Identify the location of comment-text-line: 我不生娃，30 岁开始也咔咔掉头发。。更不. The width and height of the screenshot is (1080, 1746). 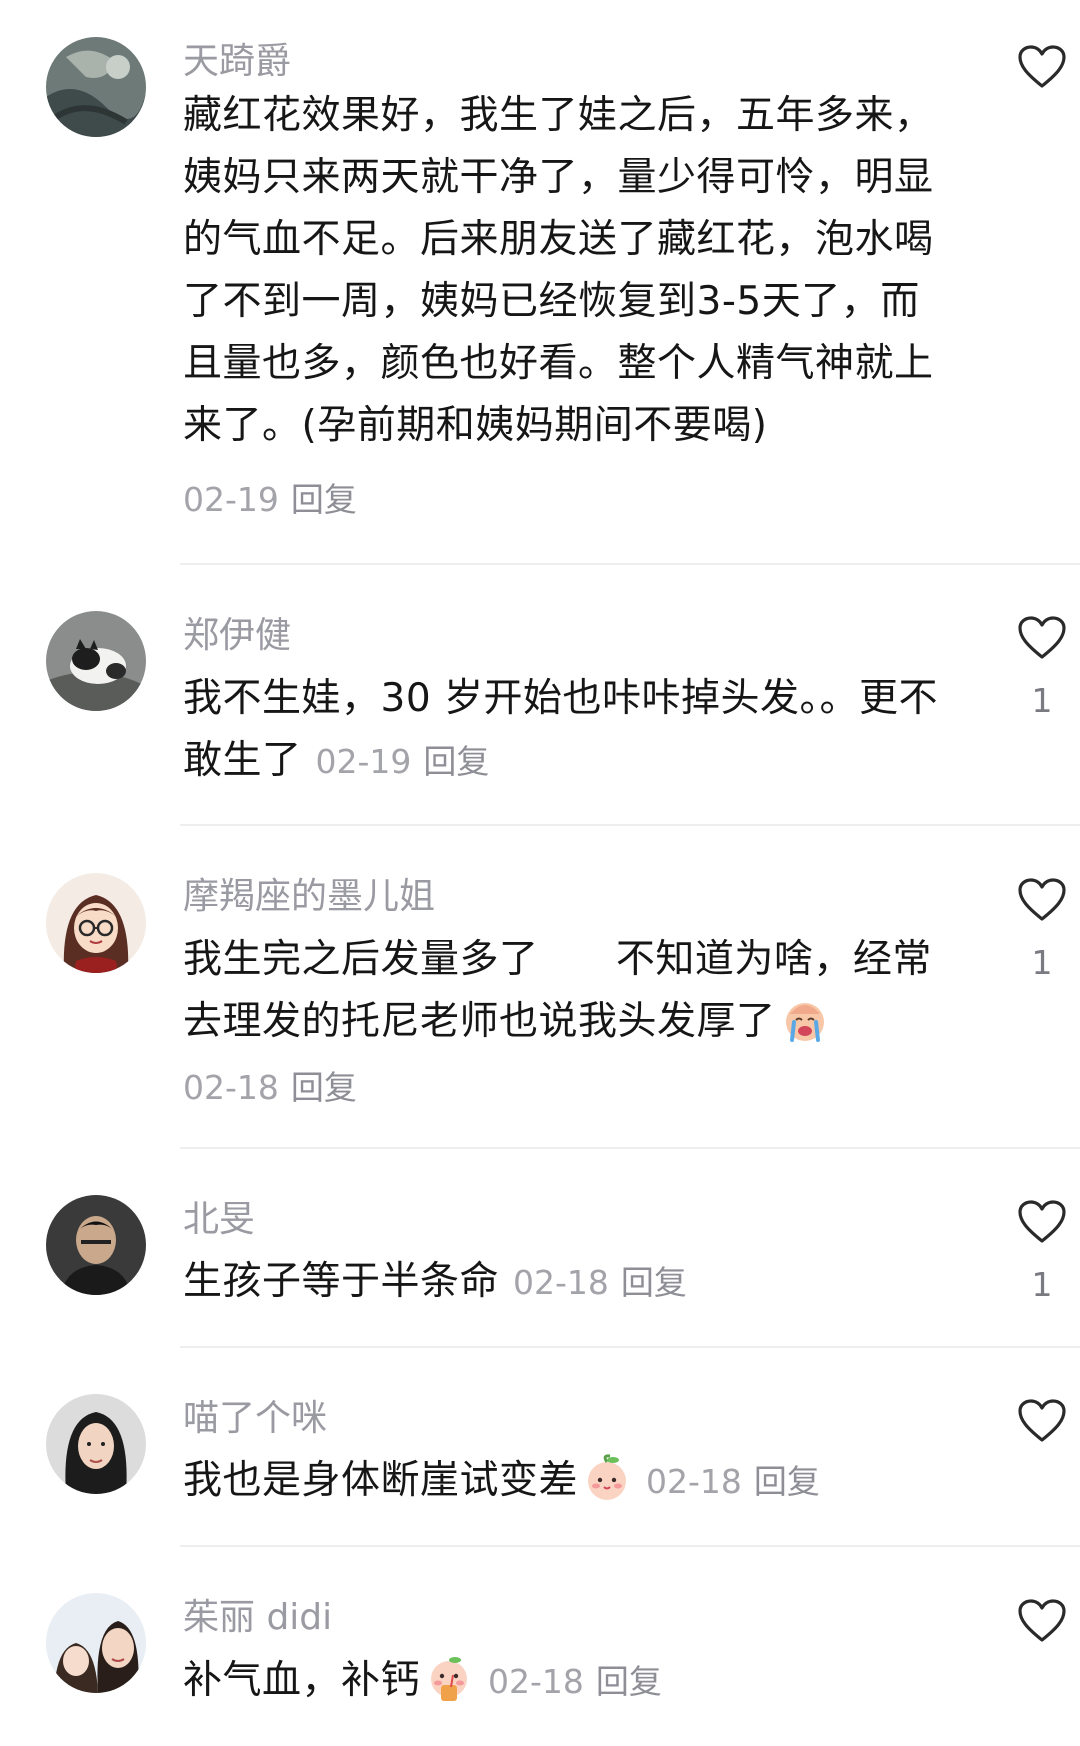
(561, 698).